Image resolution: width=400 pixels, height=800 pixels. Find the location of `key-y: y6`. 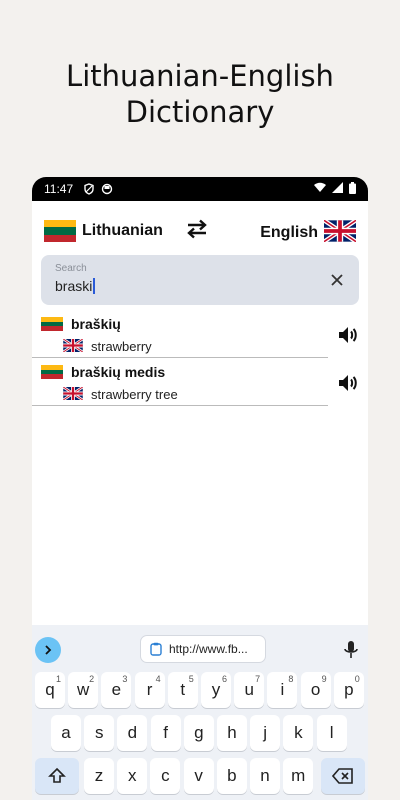

key-y: y6 is located at coordinates (216, 690).